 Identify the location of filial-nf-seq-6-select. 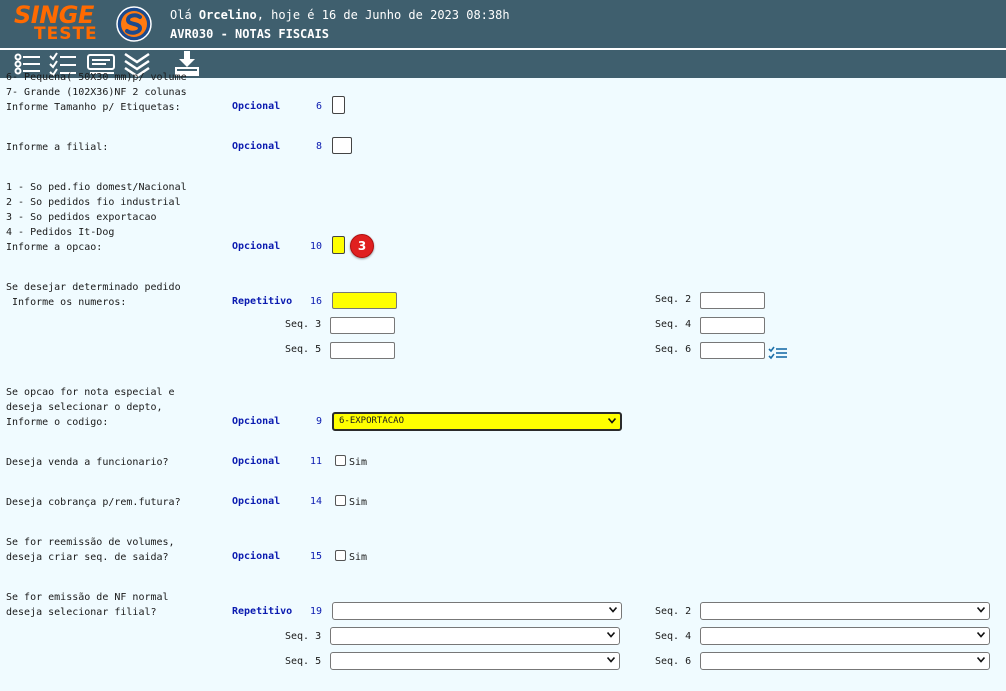
(845, 661).